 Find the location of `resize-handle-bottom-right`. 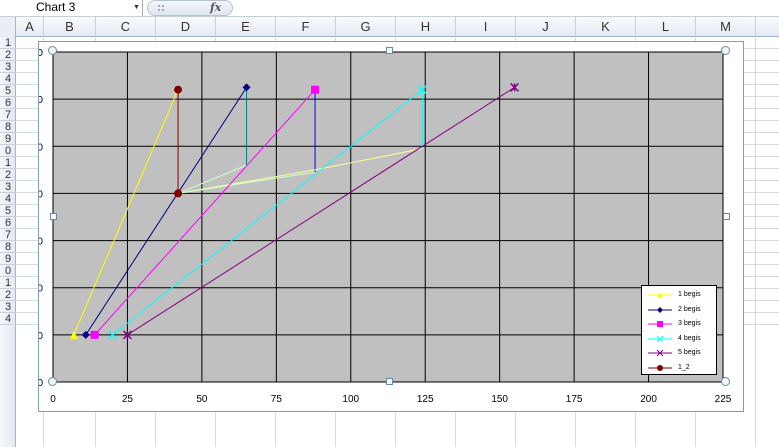

resize-handle-bottom-right is located at coordinates (725, 381).